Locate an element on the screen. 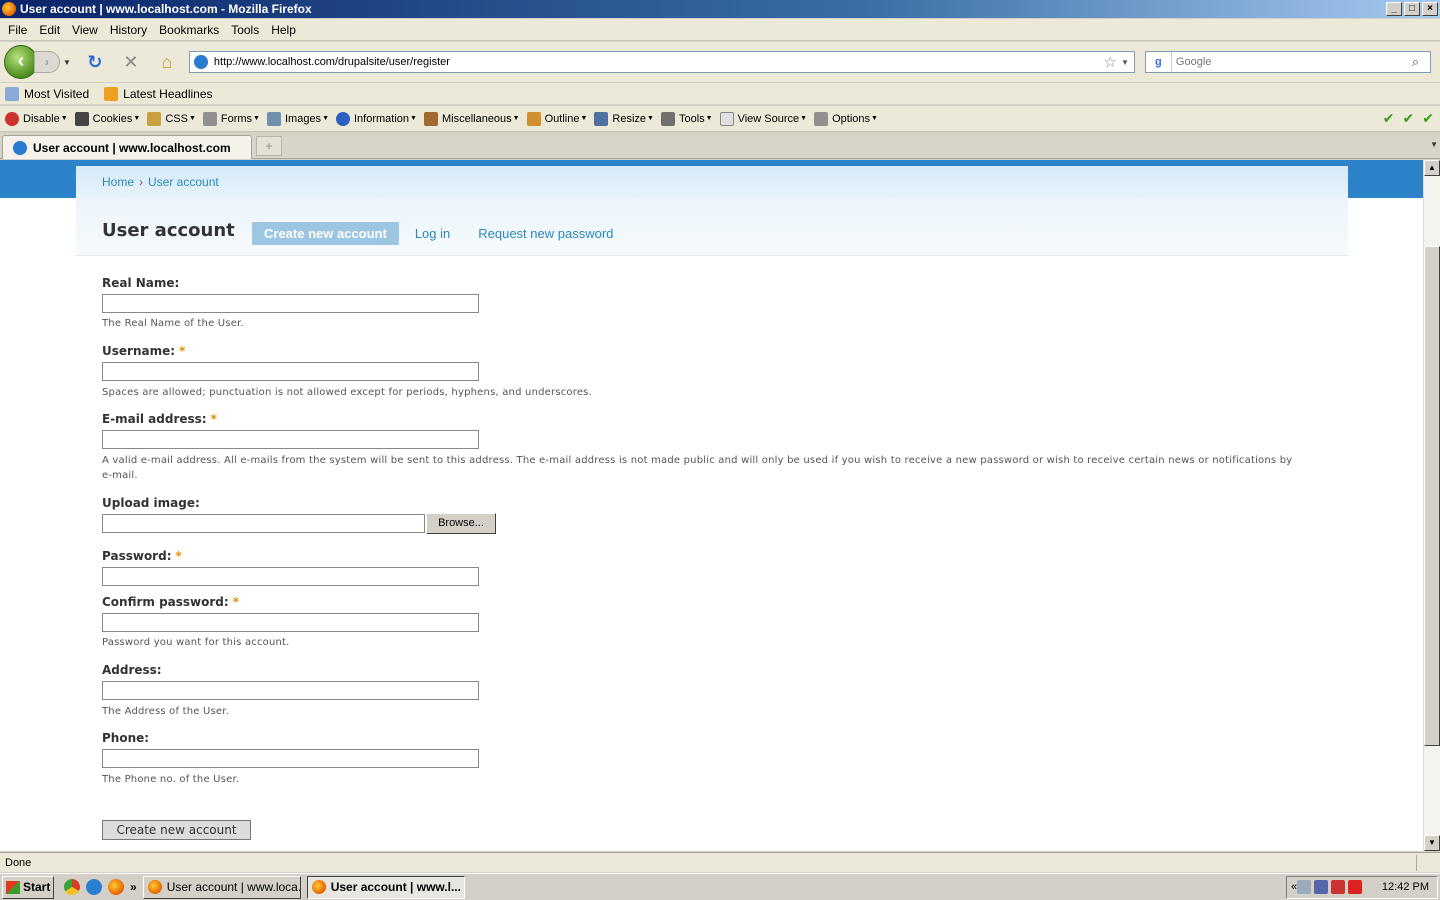 The width and height of the screenshot is (1440, 900). devbar-css: CSS ▼ is located at coordinates (171, 118).